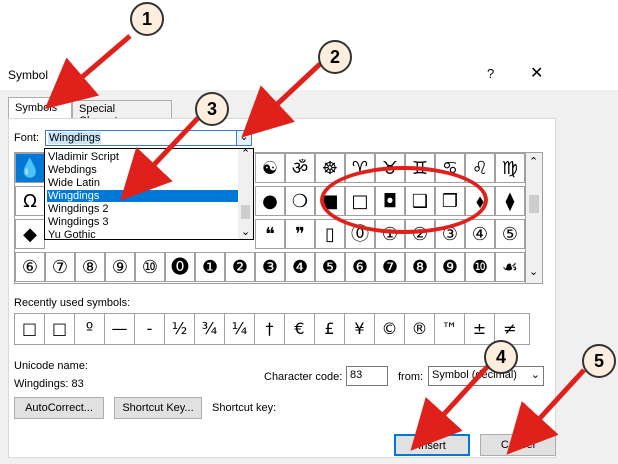  I want to click on step-badge-5: 5, so click(599, 361).